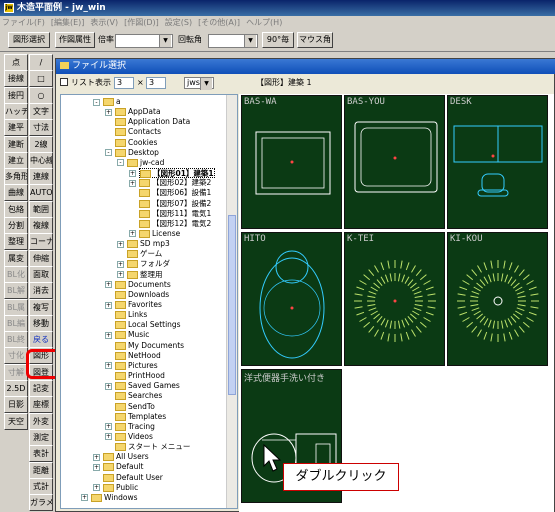 The image size is (555, 512). I want to click on ext-select: jws, so click(199, 83).